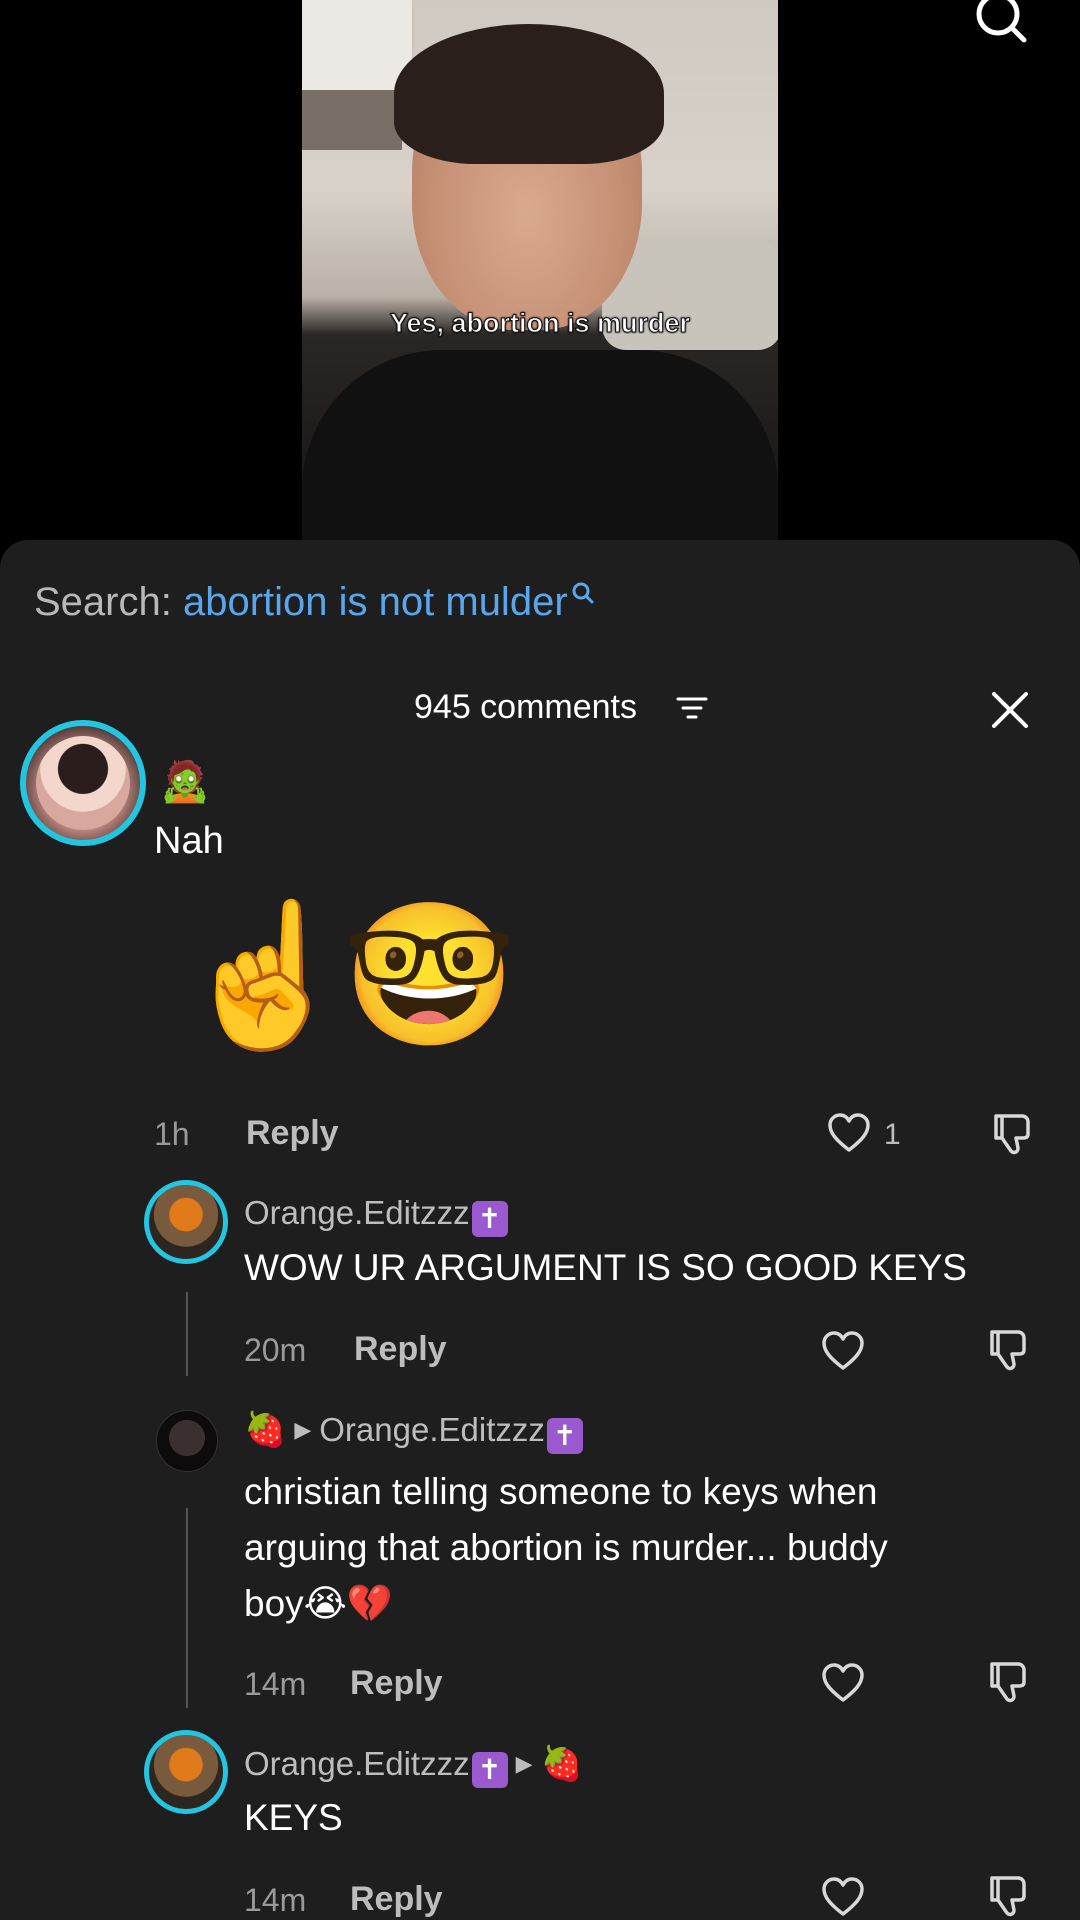  What do you see at coordinates (375, 602) in the screenshot?
I see `search-term-link: abortion is not mulder` at bounding box center [375, 602].